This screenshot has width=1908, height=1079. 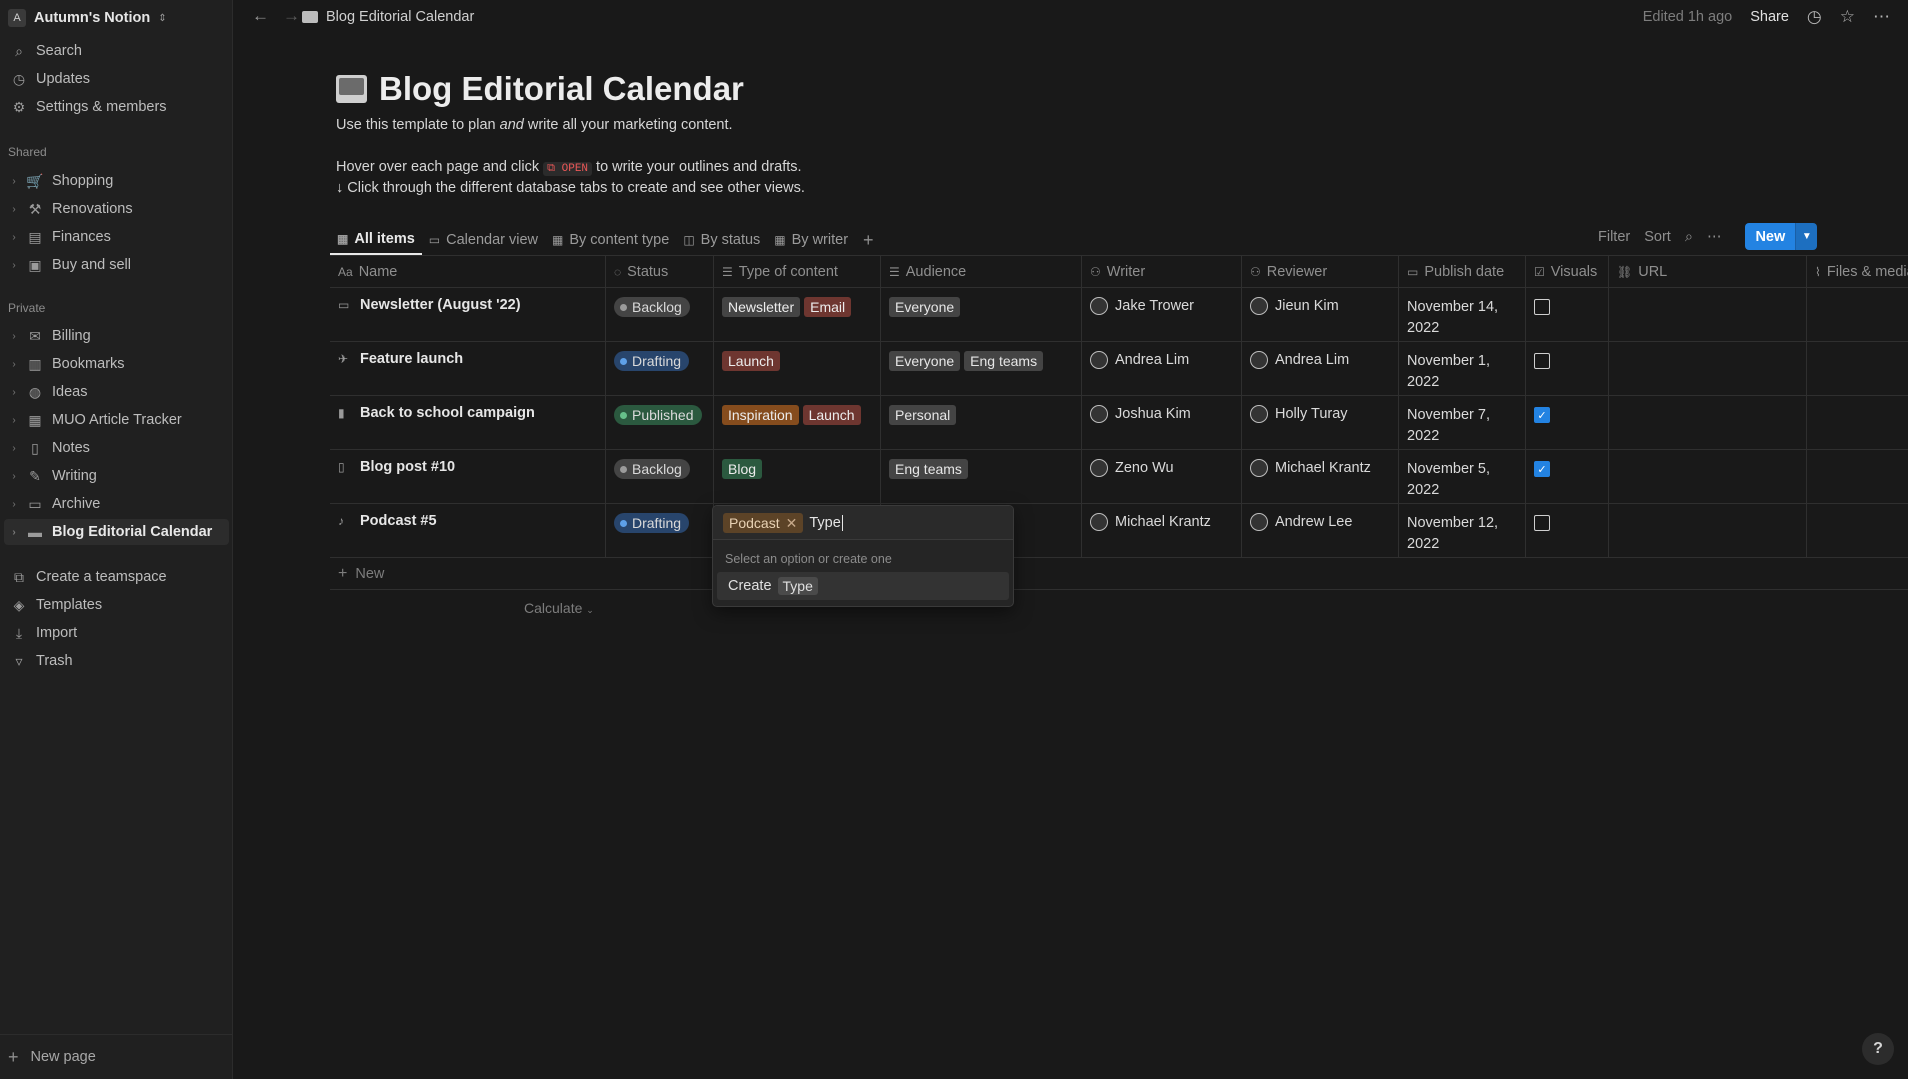 I want to click on row-title: Newsletter (August '22), so click(x=440, y=319).